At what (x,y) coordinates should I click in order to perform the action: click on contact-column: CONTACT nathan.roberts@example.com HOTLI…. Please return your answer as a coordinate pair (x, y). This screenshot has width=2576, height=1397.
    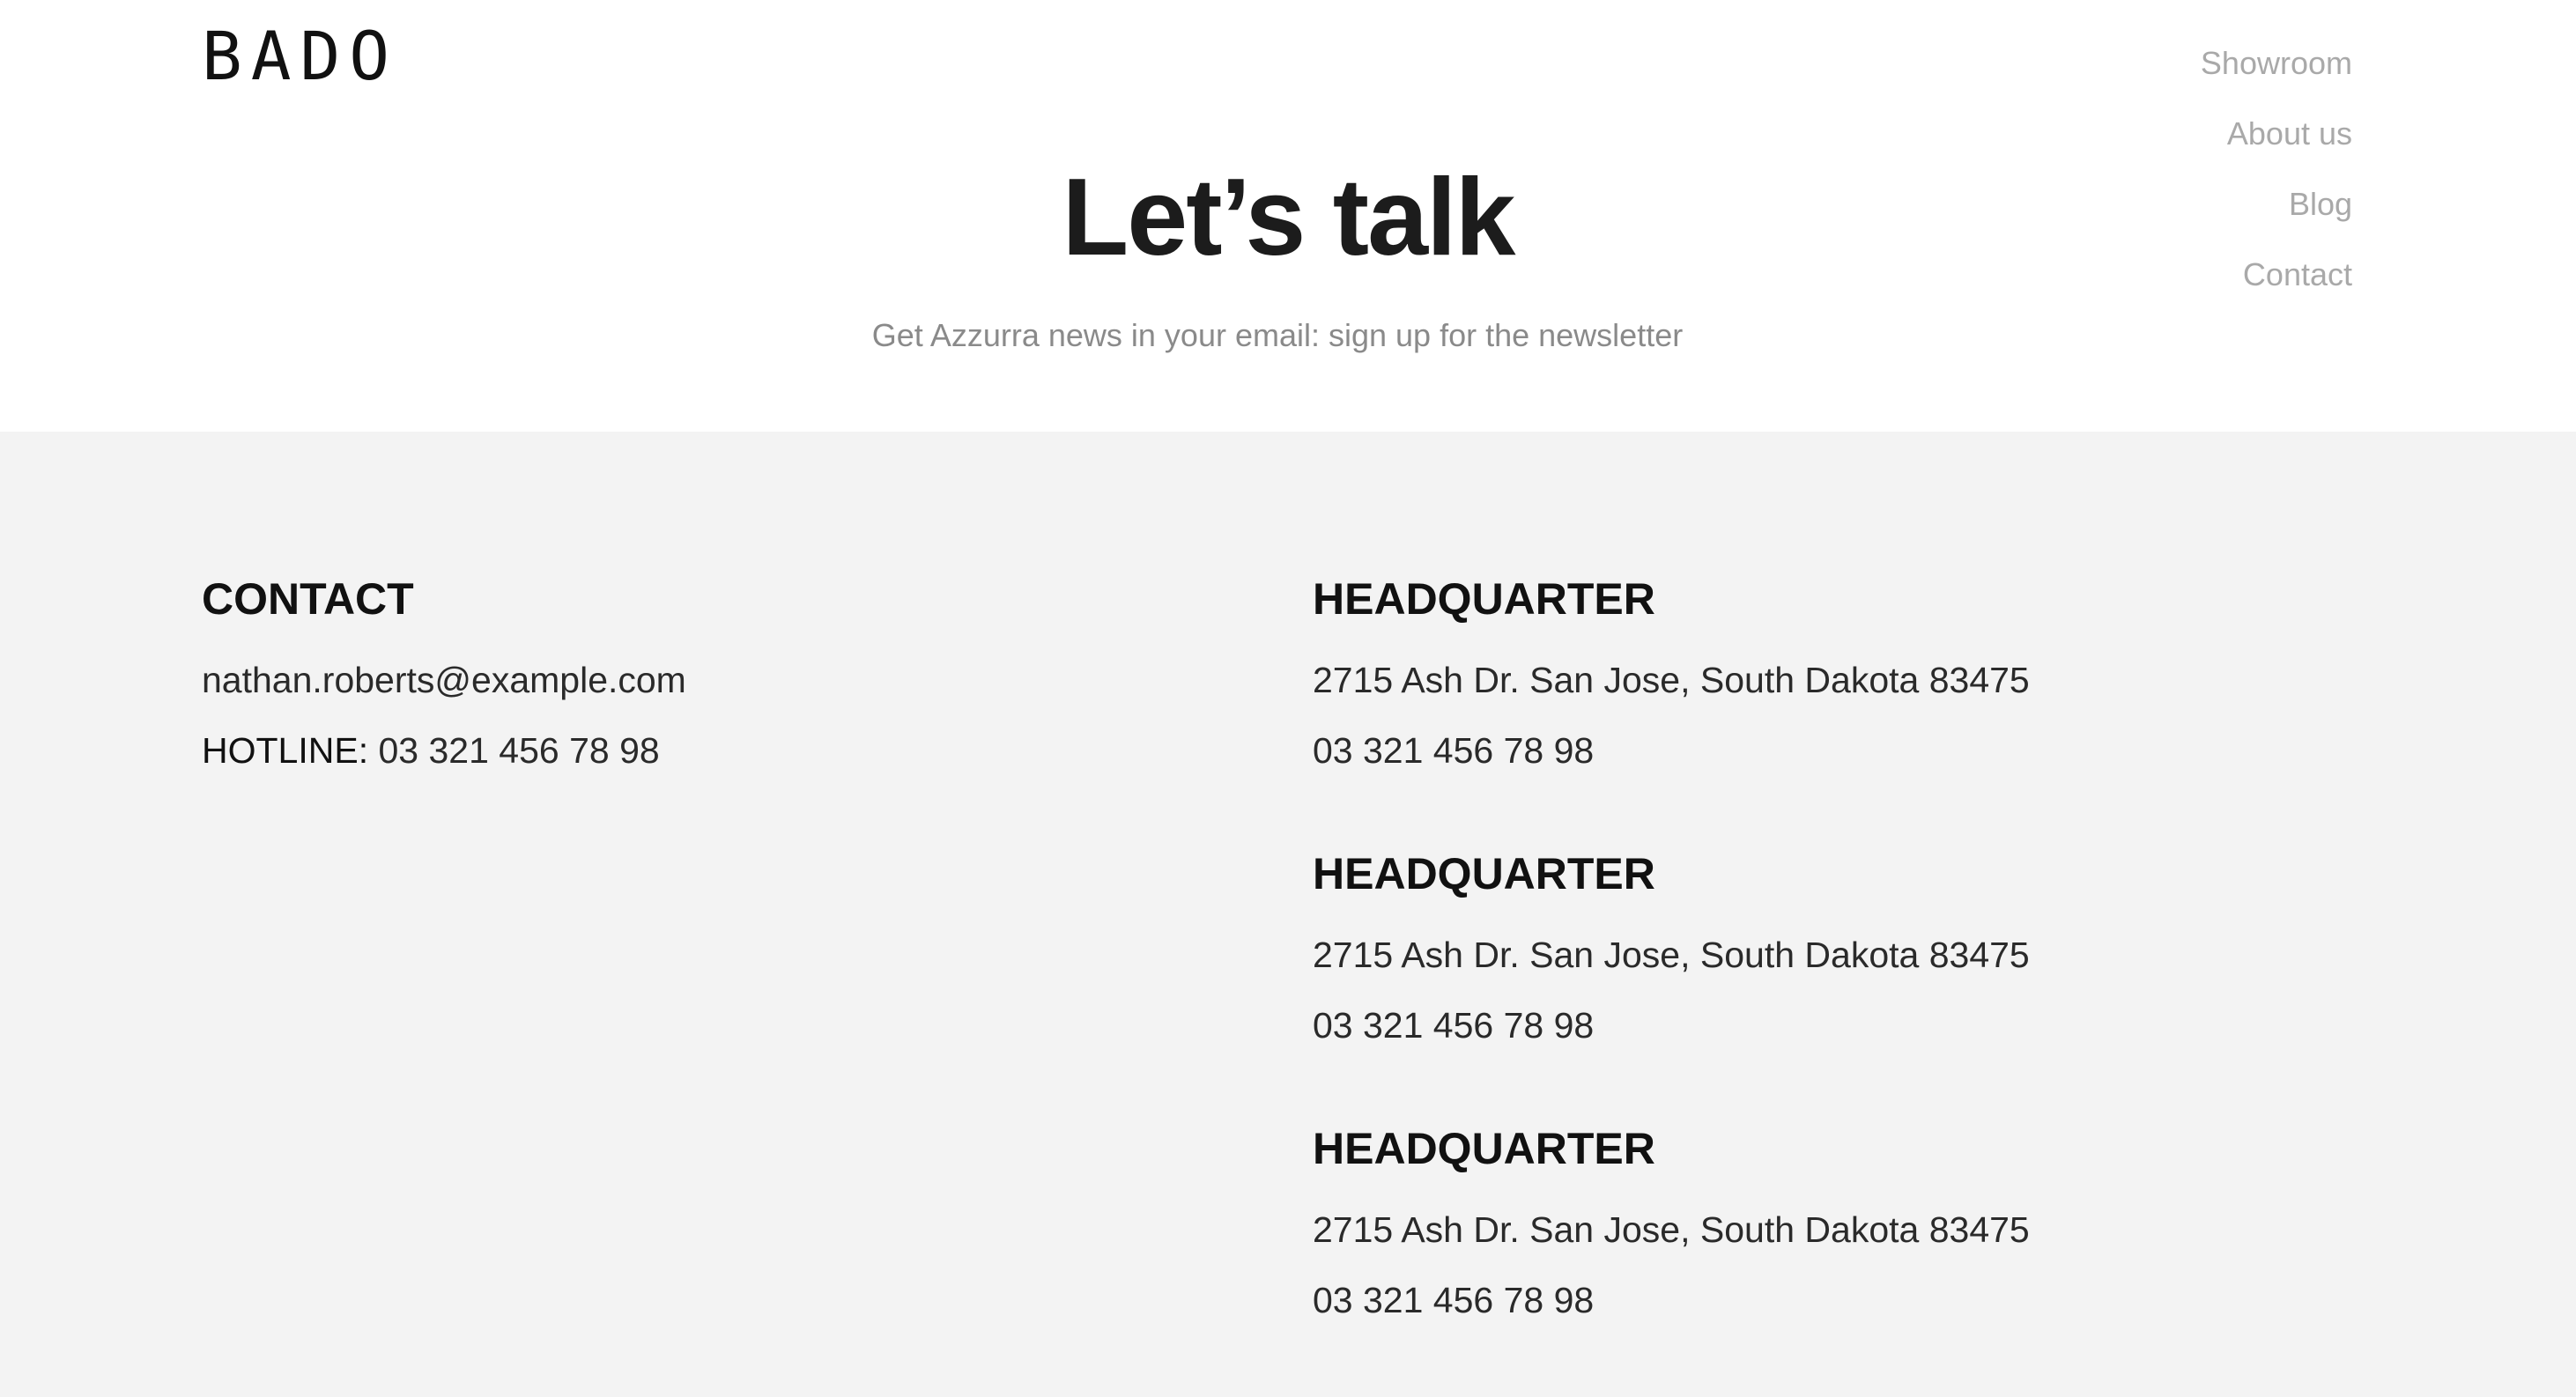
    Looking at the image, I should click on (687, 679).